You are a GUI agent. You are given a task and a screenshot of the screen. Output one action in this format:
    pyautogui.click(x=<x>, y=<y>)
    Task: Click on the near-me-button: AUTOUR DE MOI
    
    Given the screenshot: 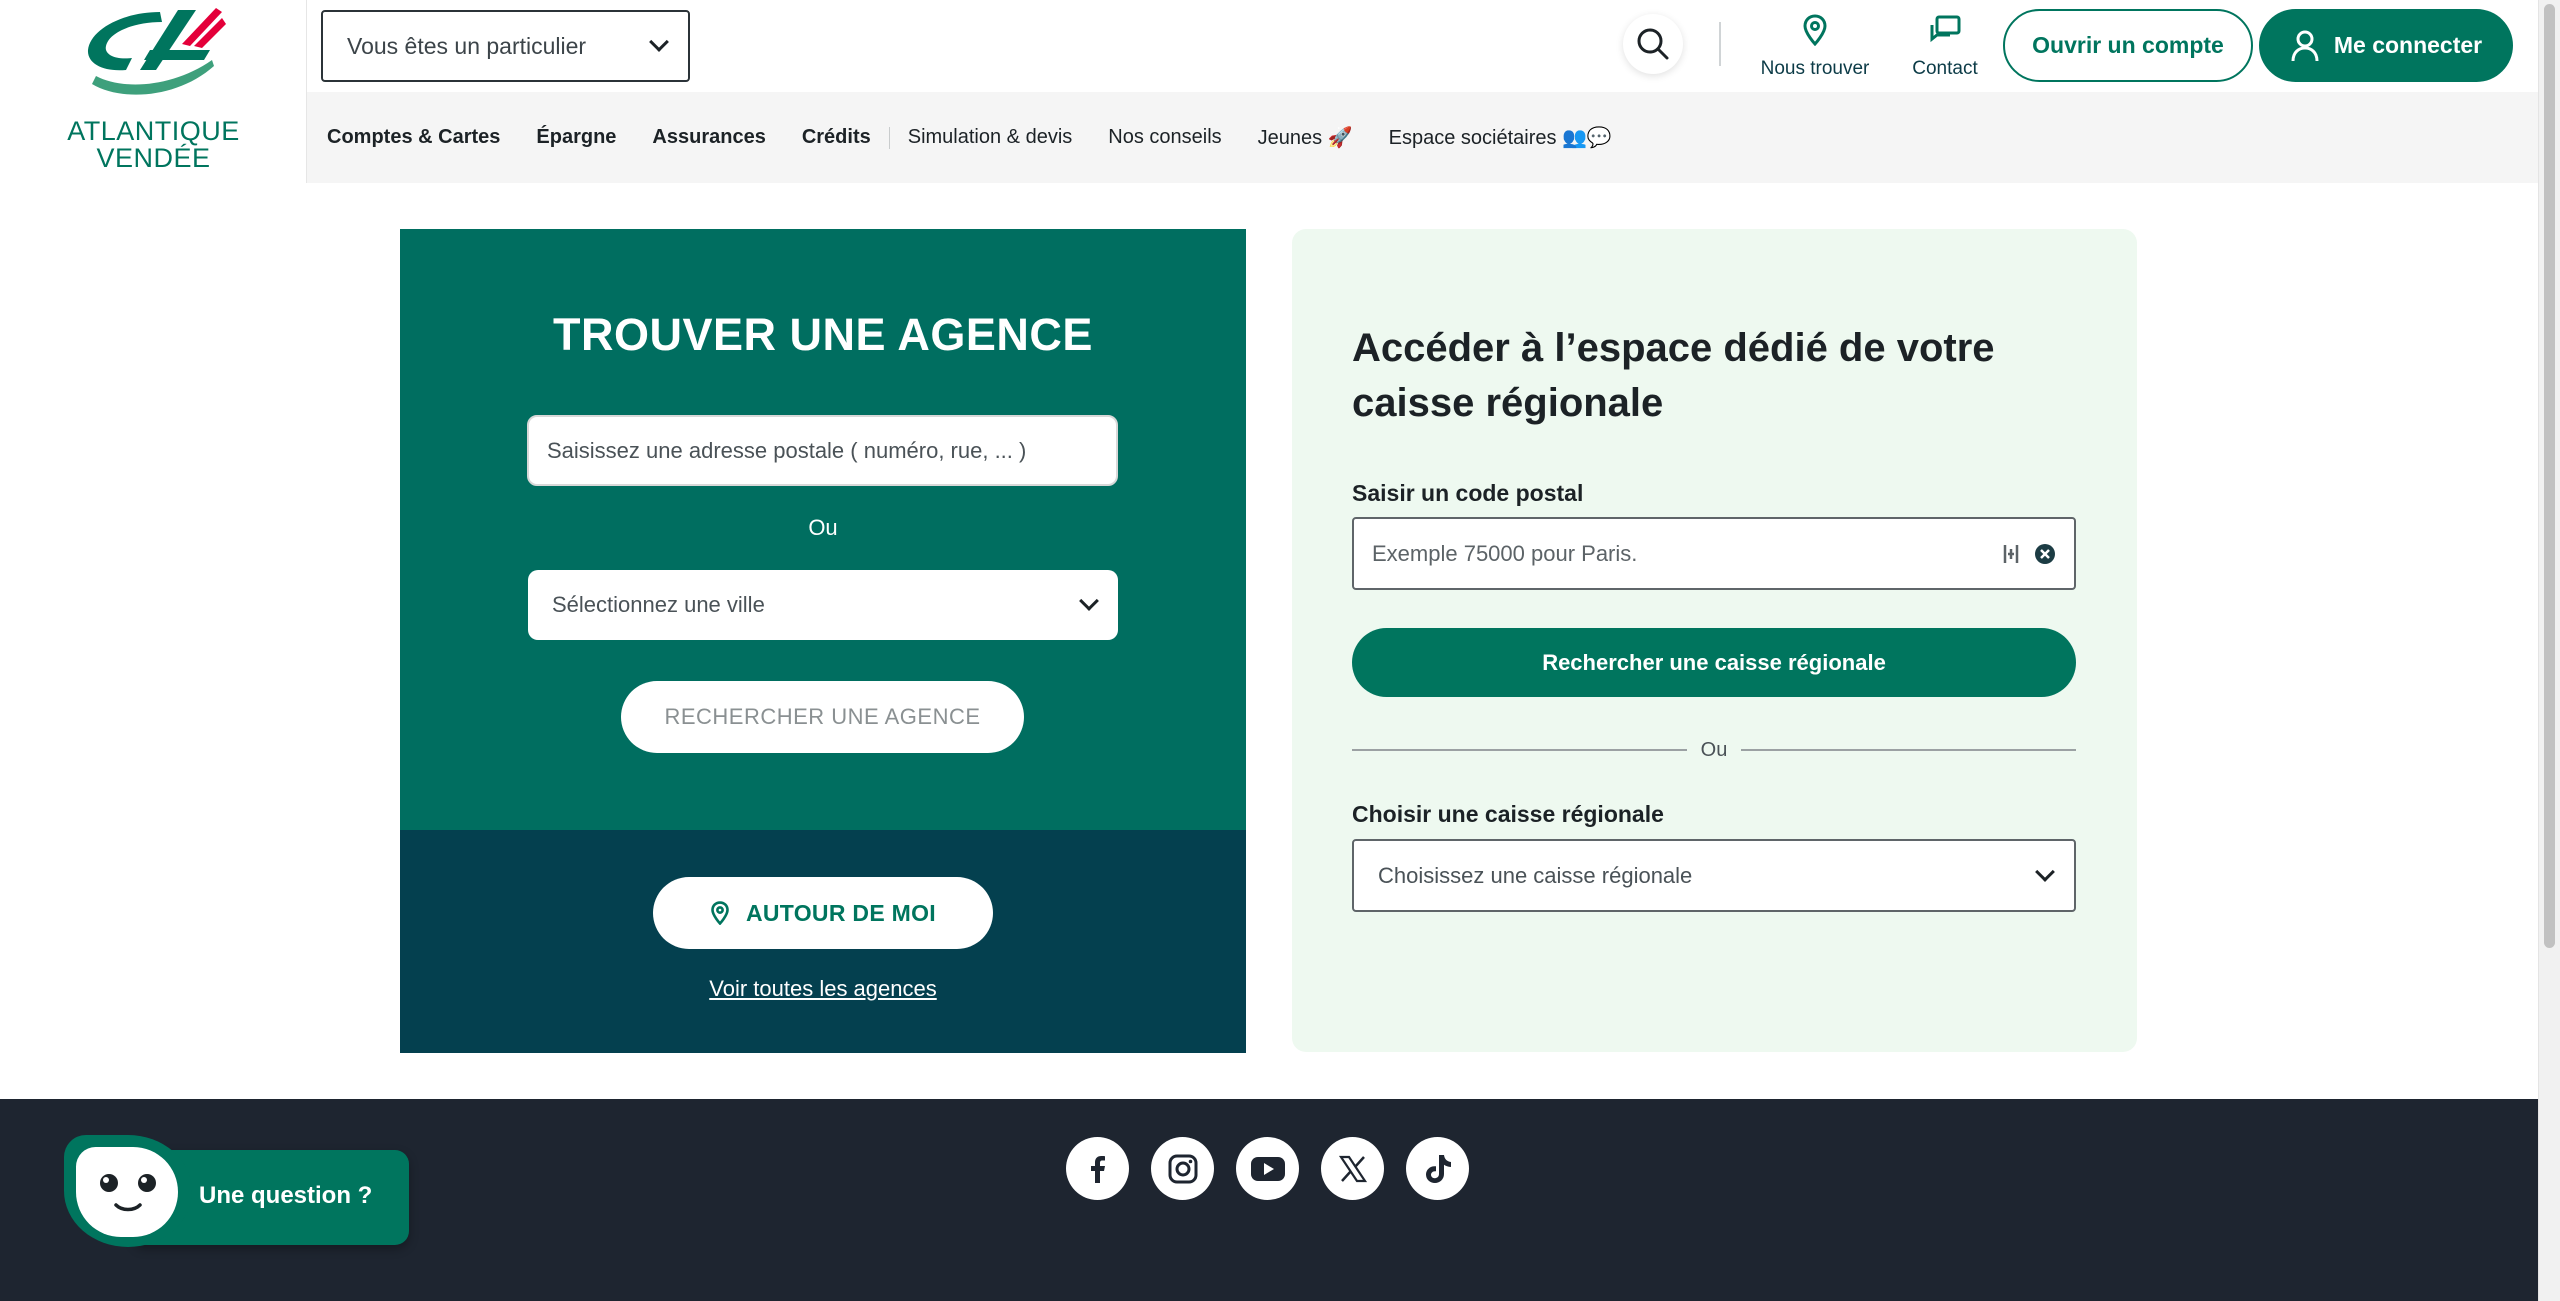 What is the action you would take?
    pyautogui.click(x=823, y=913)
    